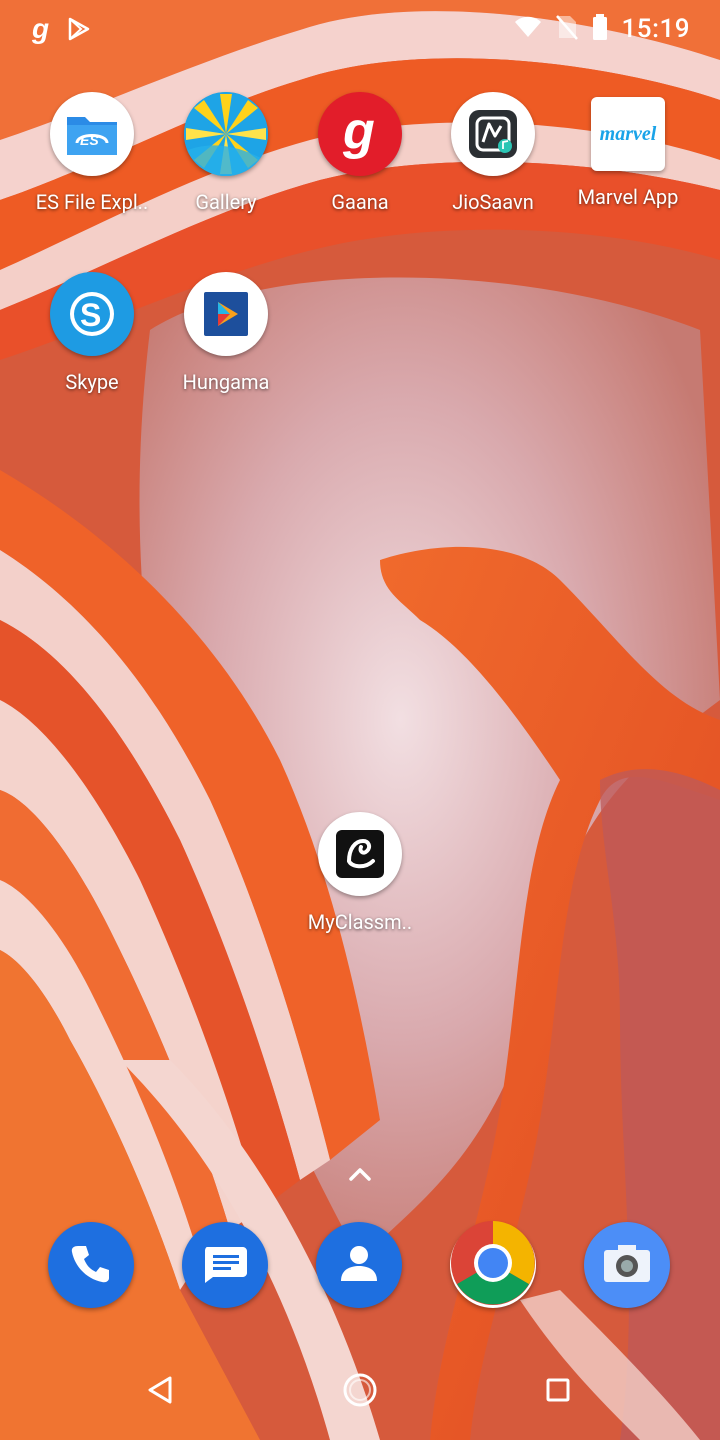 The height and width of the screenshot is (1440, 720). I want to click on myclassmate-icon, so click(360, 854).